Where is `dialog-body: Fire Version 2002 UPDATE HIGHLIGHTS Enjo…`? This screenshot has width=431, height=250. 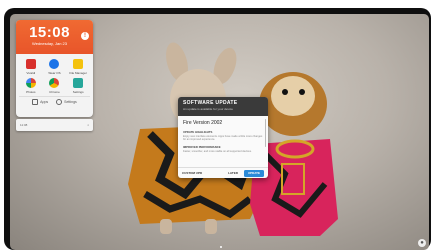 dialog-body: Fire Version 2002 UPDATE HIGHLIGHTS Enjo… is located at coordinates (223, 134).